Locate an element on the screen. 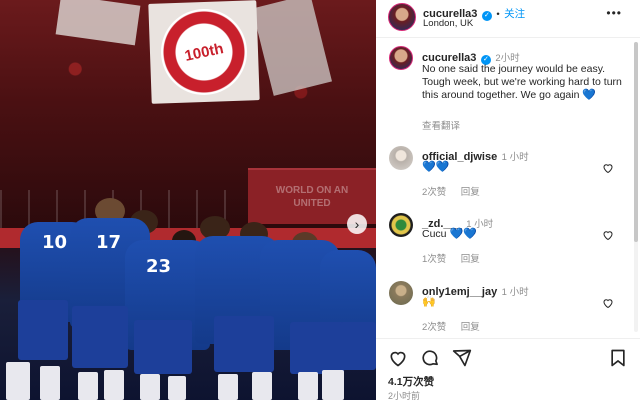 This screenshot has width=640, height=400. next-photo-button: › is located at coordinates (357, 224).